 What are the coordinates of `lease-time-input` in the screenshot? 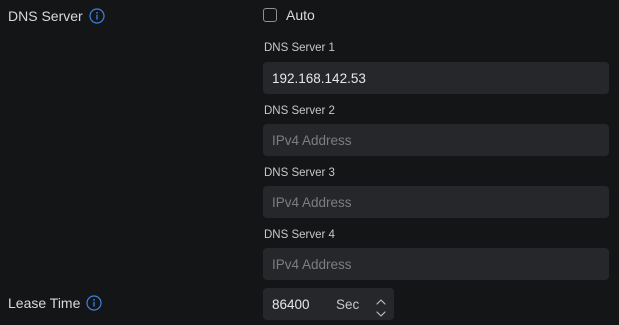 It's located at (300, 304).